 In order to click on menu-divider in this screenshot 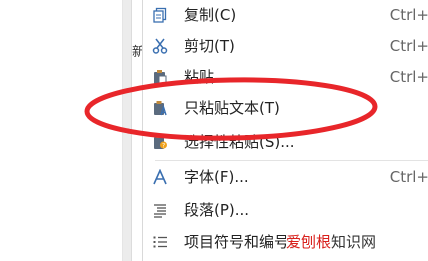, I will do `click(291, 160)`.